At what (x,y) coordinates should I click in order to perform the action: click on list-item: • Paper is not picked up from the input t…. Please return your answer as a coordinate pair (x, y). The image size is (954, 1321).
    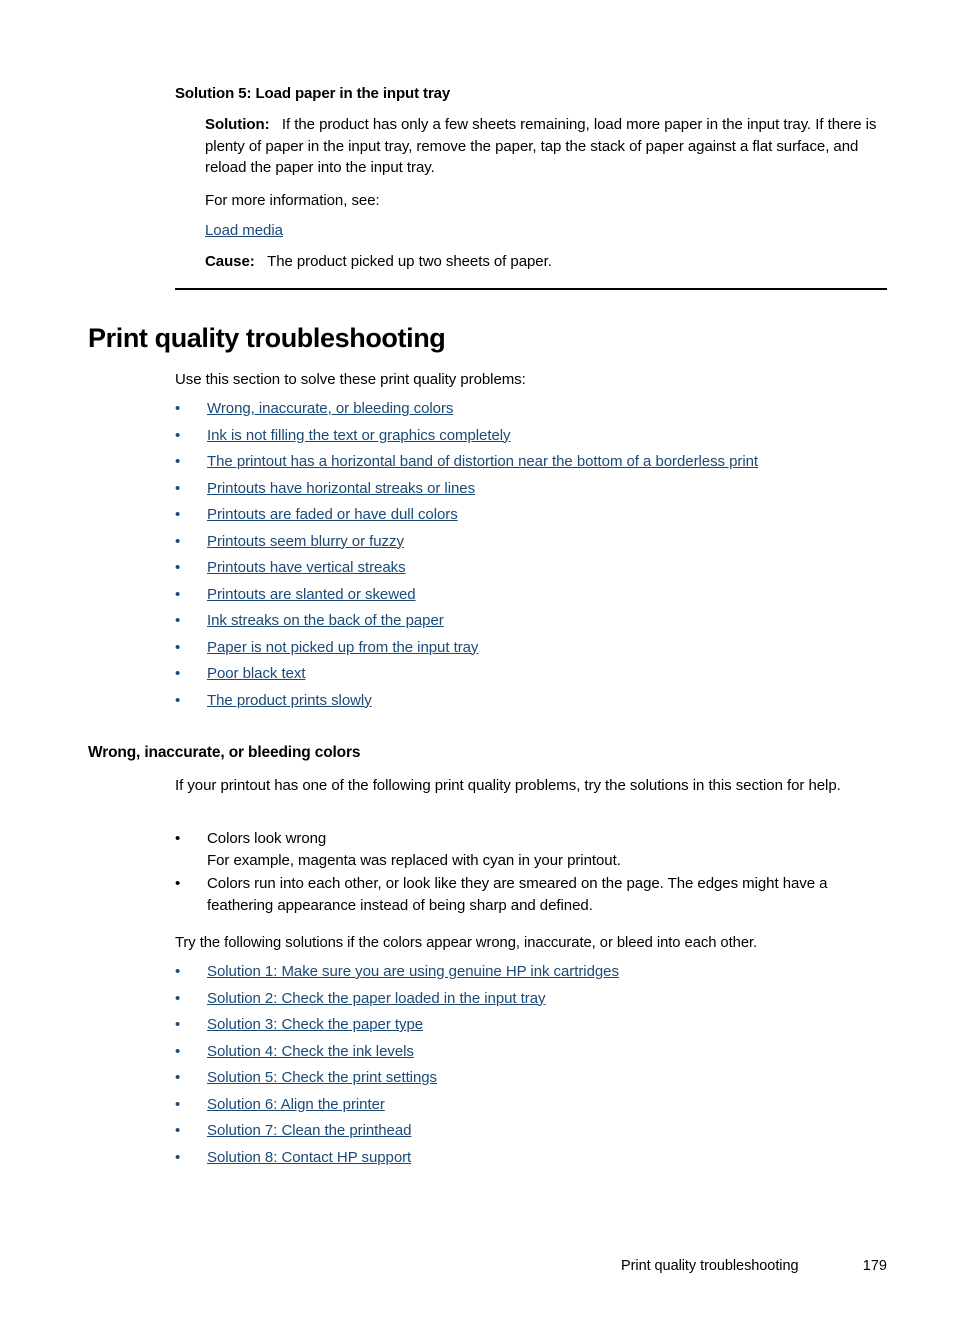
    Looking at the image, I should click on (535, 648).